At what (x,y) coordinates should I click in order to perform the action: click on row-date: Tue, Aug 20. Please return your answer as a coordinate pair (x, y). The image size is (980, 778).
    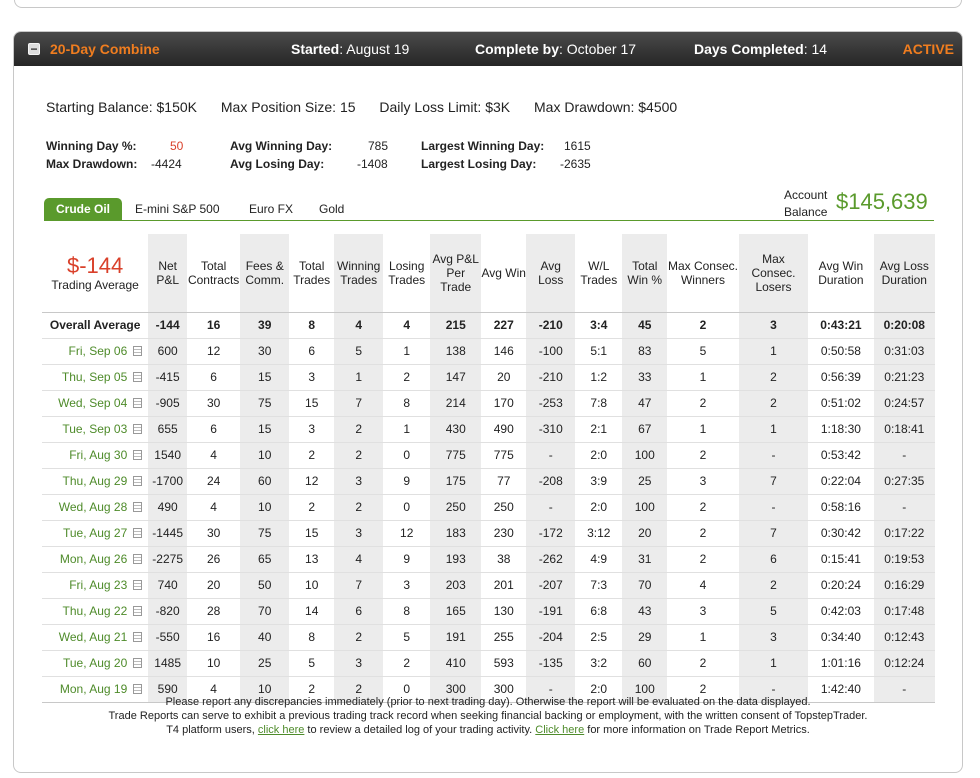
    Looking at the image, I should click on (95, 663).